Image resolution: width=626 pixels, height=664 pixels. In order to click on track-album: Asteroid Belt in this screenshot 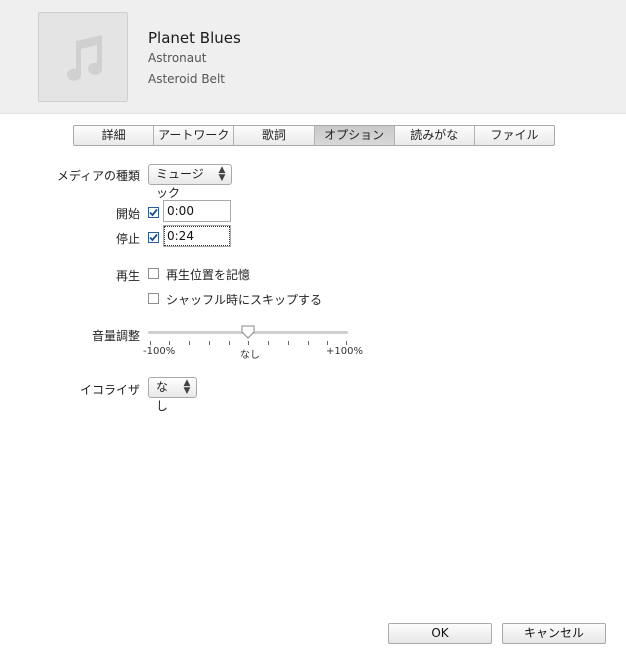, I will do `click(186, 79)`.